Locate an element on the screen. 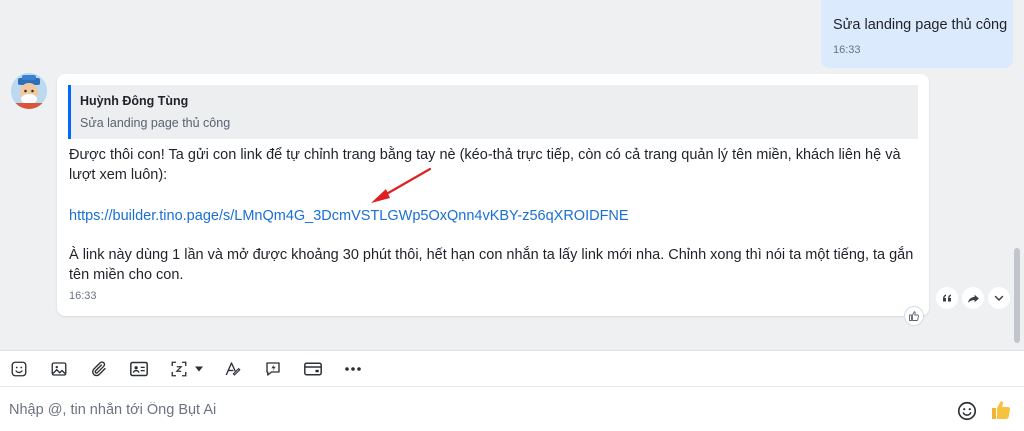 This screenshot has width=1024, height=431. chevron-down-icon is located at coordinates (999, 298).